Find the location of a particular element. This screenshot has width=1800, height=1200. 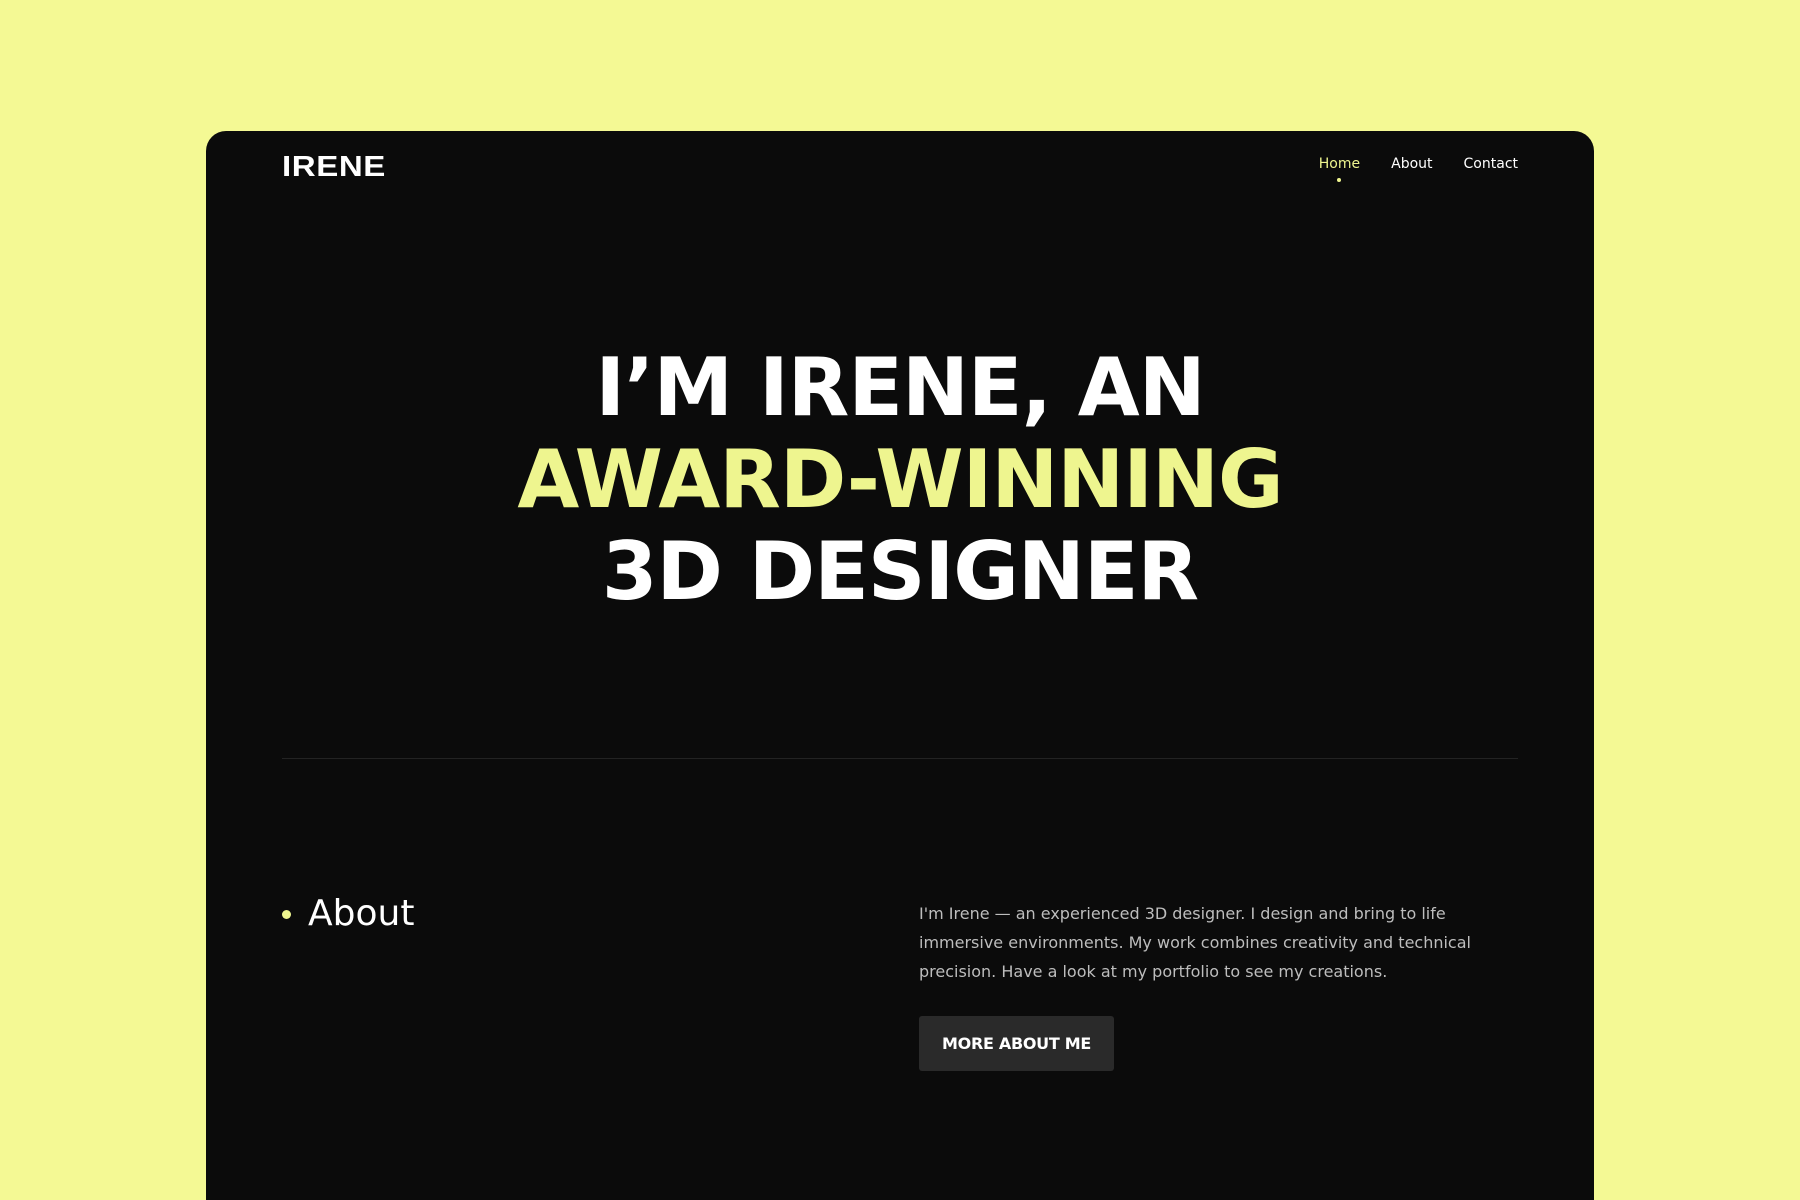

bullet-dot-icon is located at coordinates (286, 914).